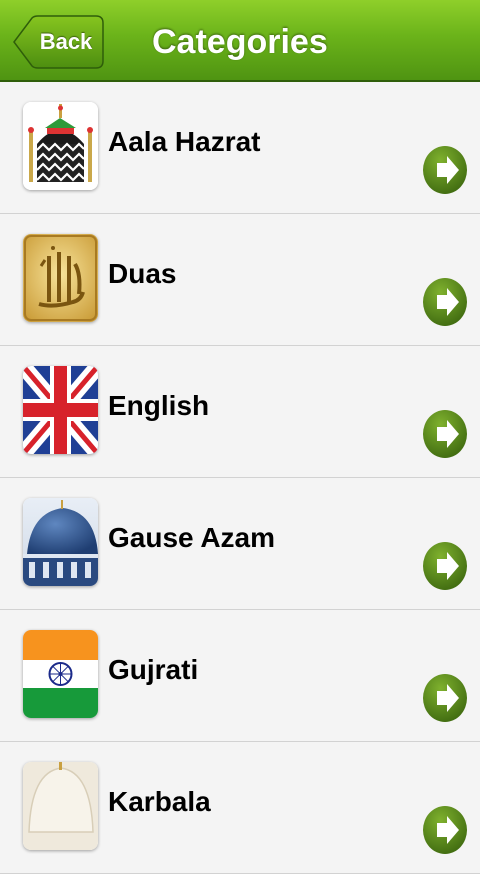  I want to click on back-button-label: Back, so click(66, 41).